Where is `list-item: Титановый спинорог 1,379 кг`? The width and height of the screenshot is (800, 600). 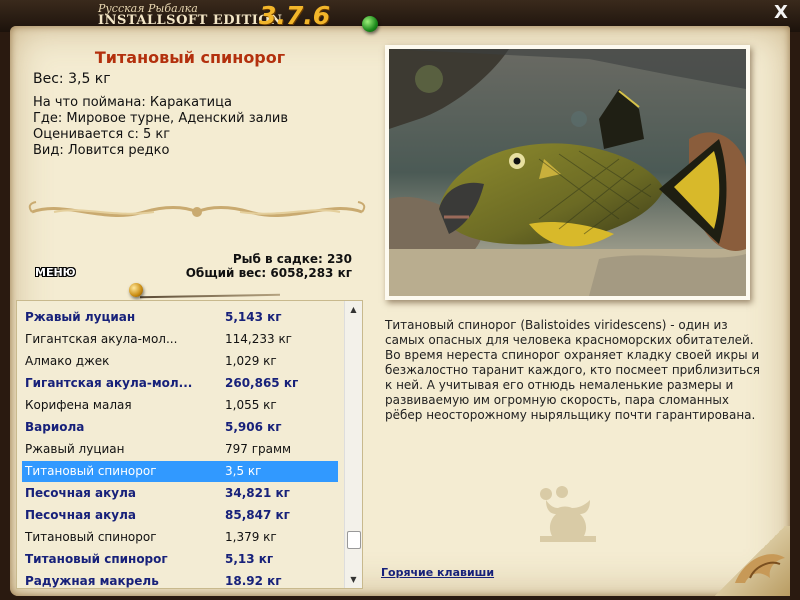 list-item: Титановый спинорог 1,379 кг is located at coordinates (180, 537).